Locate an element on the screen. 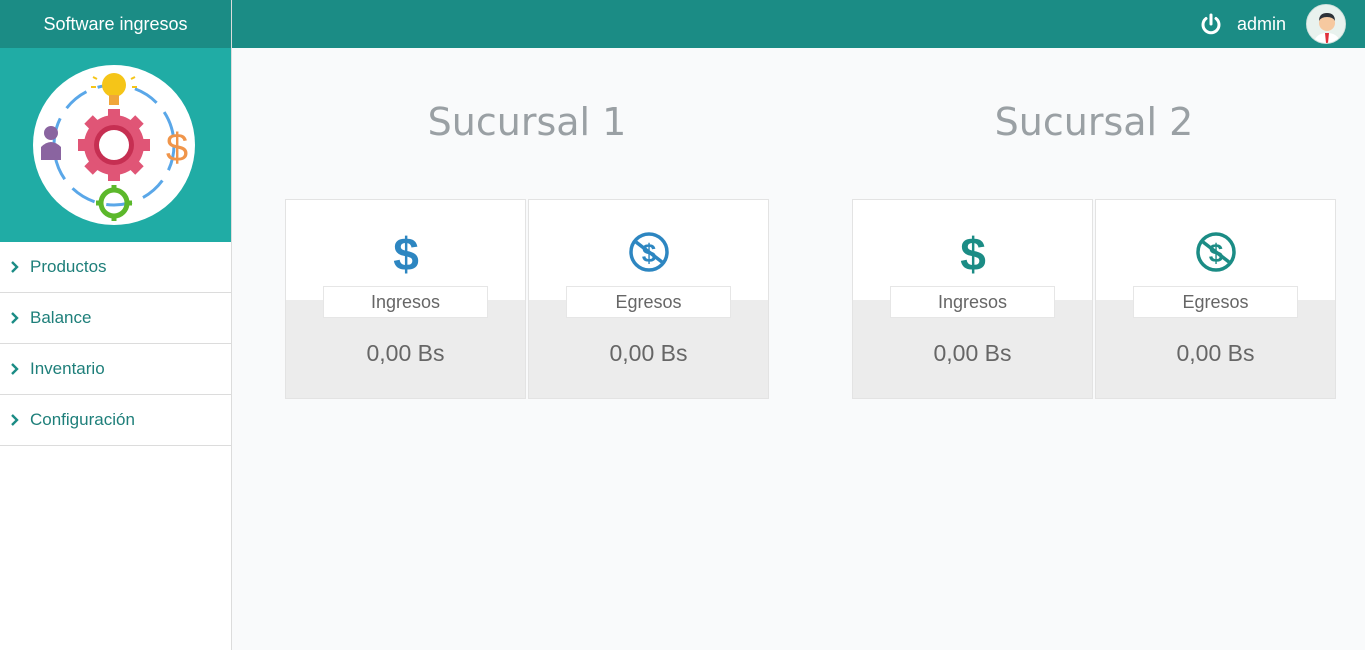 The width and height of the screenshot is (1365, 650). username: admin is located at coordinates (1261, 24).